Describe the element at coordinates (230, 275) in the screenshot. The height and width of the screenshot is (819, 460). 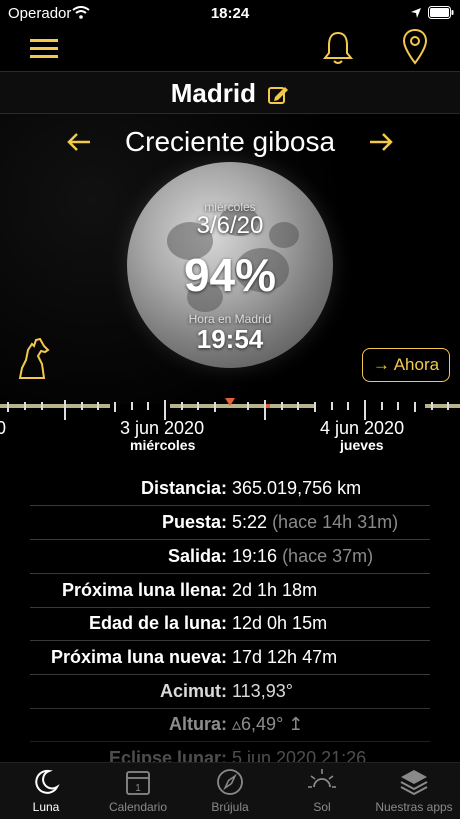
I see `moon-illumination: 94%` at that location.